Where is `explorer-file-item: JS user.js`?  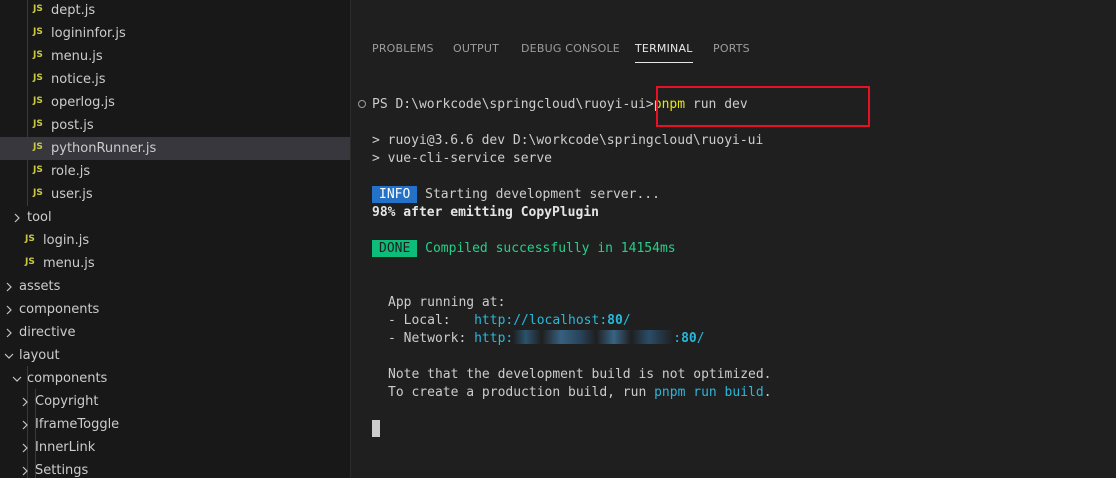 explorer-file-item: JS user.js is located at coordinates (175, 194).